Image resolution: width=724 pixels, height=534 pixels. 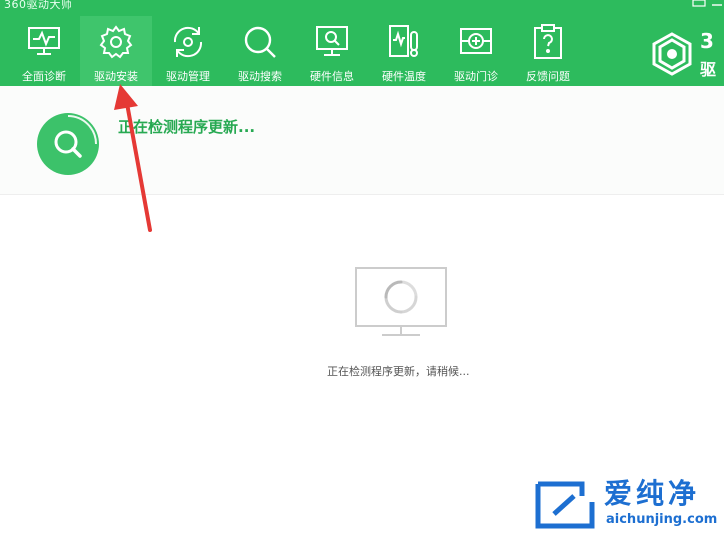 What do you see at coordinates (565, 505) in the screenshot?
I see `watermark-logo-icon` at bounding box center [565, 505].